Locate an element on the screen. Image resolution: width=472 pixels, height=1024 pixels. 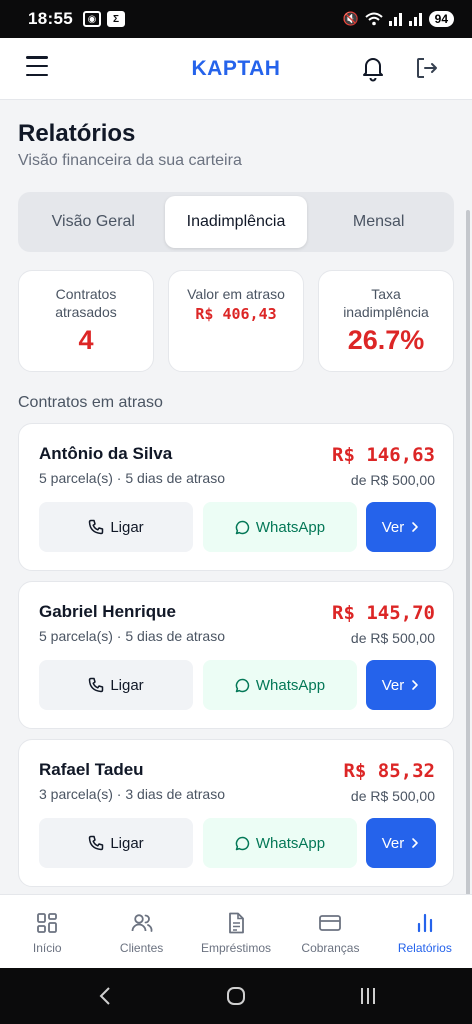
nav-item-reports: Relatórios is located at coordinates (425, 931).